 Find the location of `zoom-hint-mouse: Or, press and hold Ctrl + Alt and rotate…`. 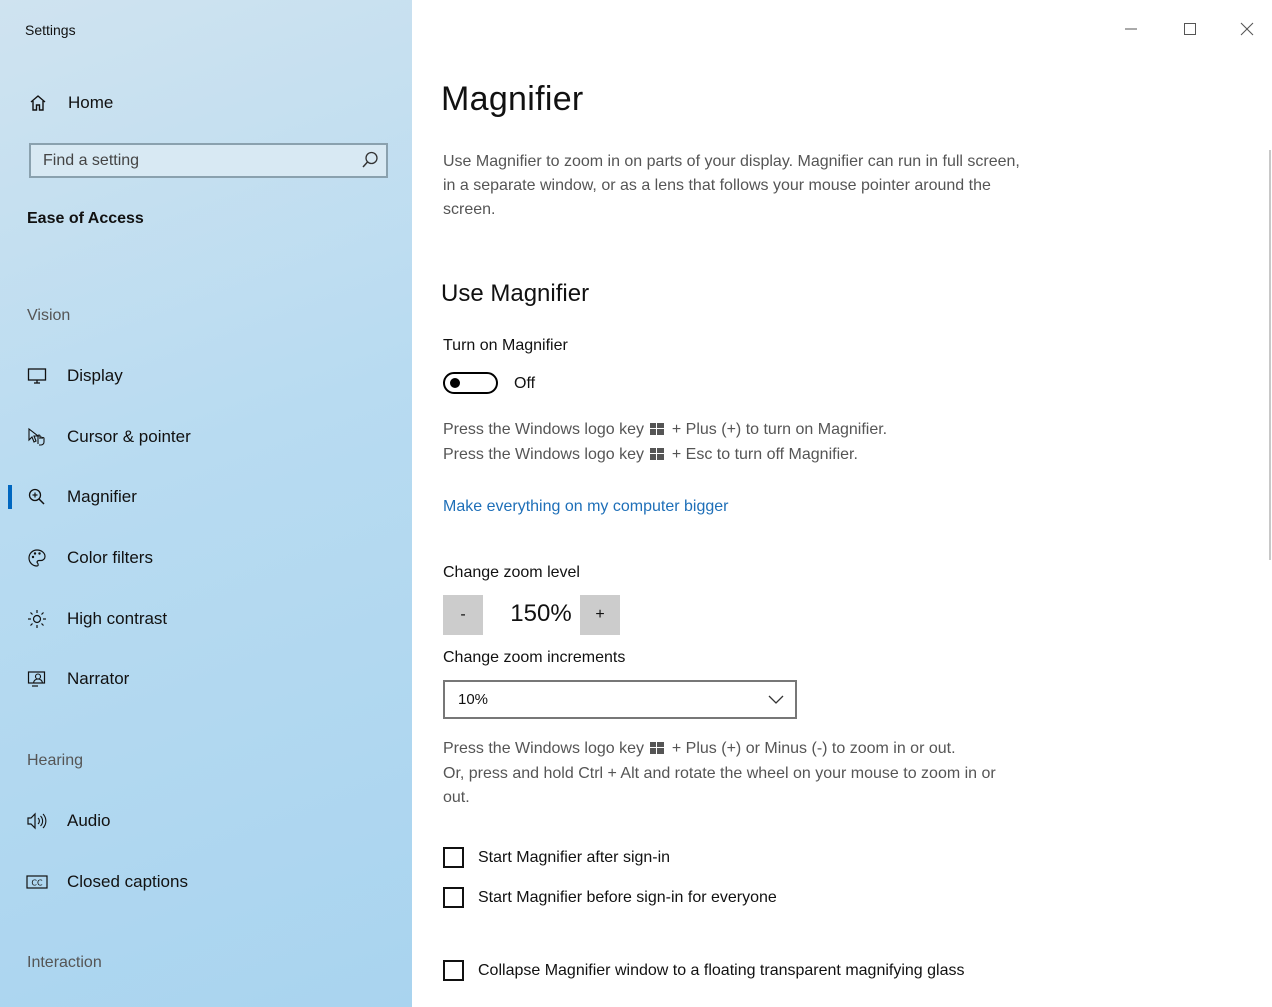

zoom-hint-mouse: Or, press and hold Ctrl + Alt and rotate… is located at coordinates (719, 785).